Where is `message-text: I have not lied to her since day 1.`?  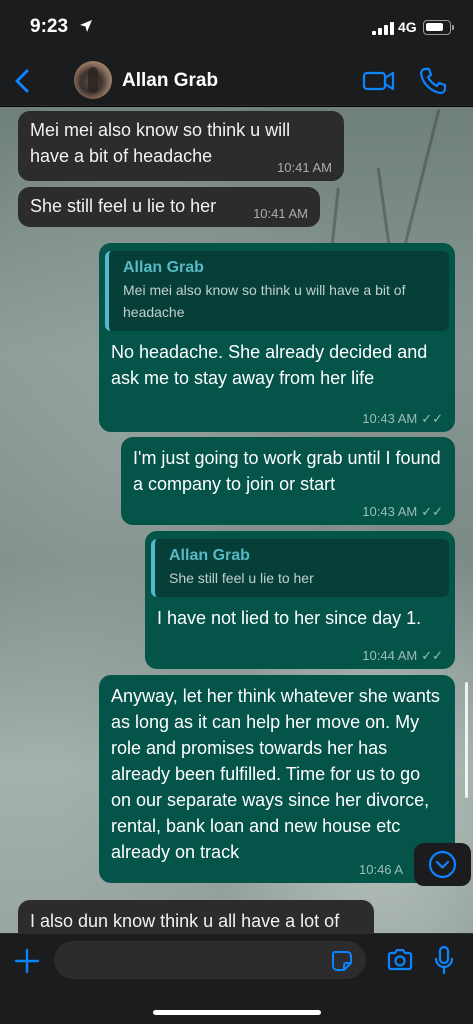 message-text: I have not lied to her since day 1. is located at coordinates (289, 618).